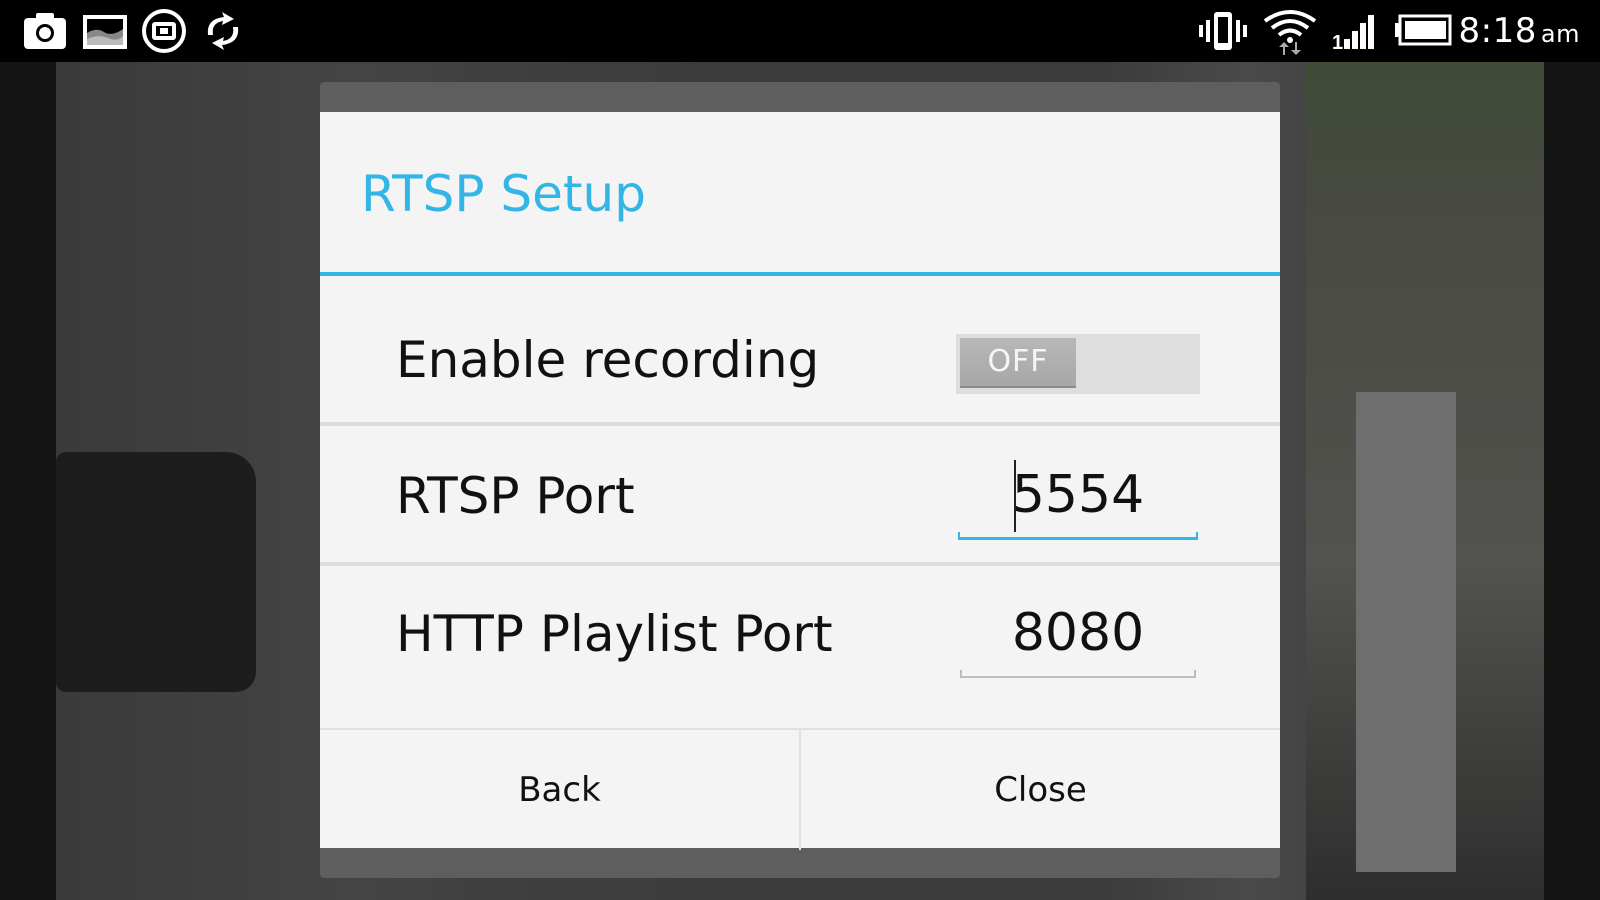 Image resolution: width=1600 pixels, height=900 pixels. Describe the element at coordinates (1078, 633) in the screenshot. I see `http-playlist-port-input` at that location.